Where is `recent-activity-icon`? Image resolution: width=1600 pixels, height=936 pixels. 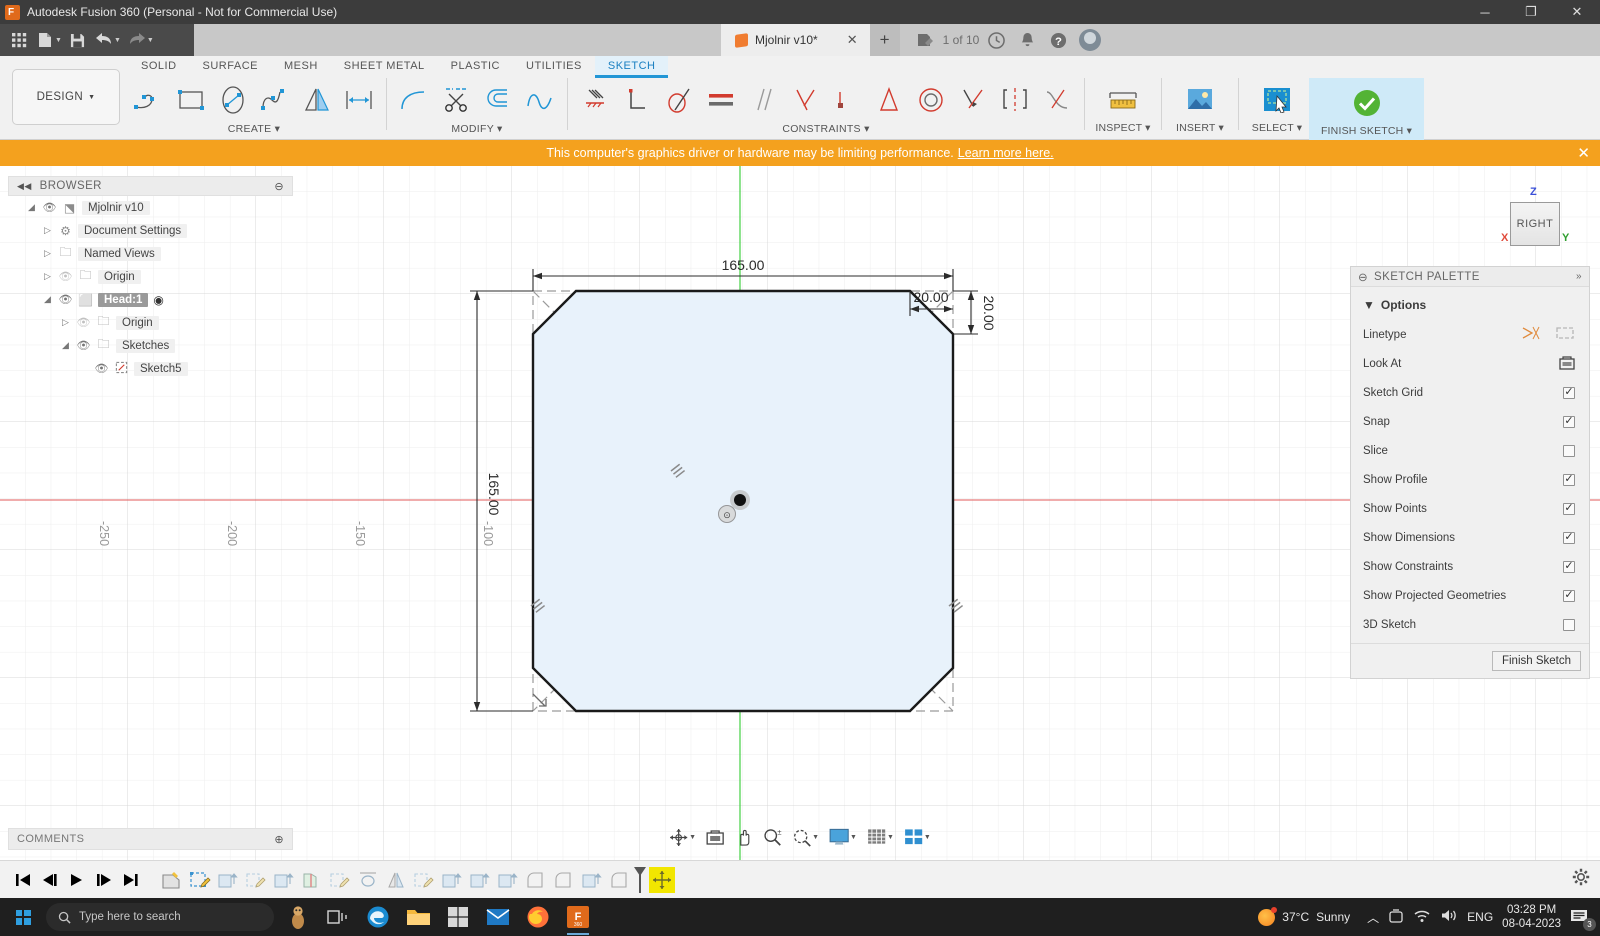 recent-activity-icon is located at coordinates (996, 40).